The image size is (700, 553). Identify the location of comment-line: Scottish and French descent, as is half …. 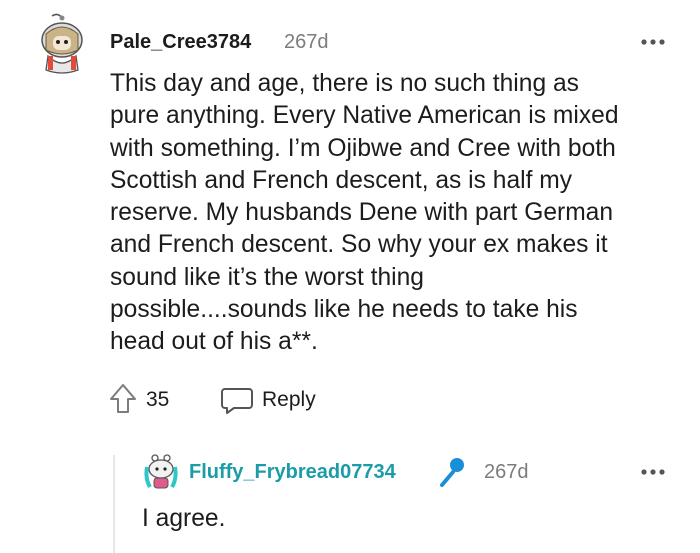
(341, 180).